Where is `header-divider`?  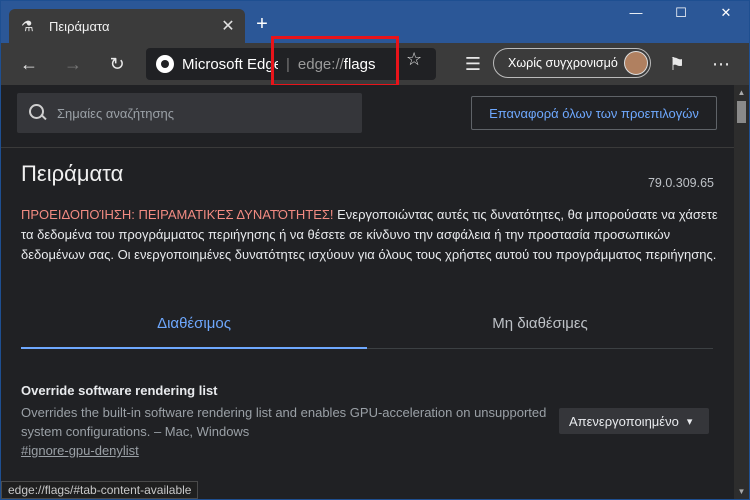 header-divider is located at coordinates (367, 147).